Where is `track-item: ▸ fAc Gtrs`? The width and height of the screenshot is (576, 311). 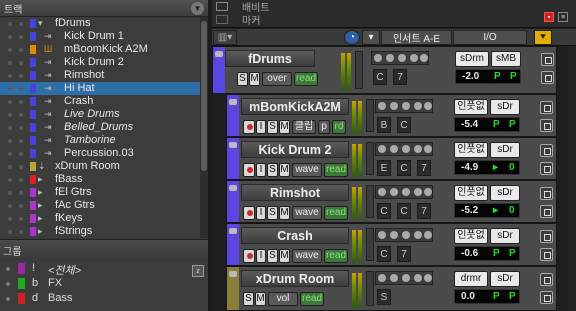
track-item: ▸ fAc Gtrs is located at coordinates (100, 205).